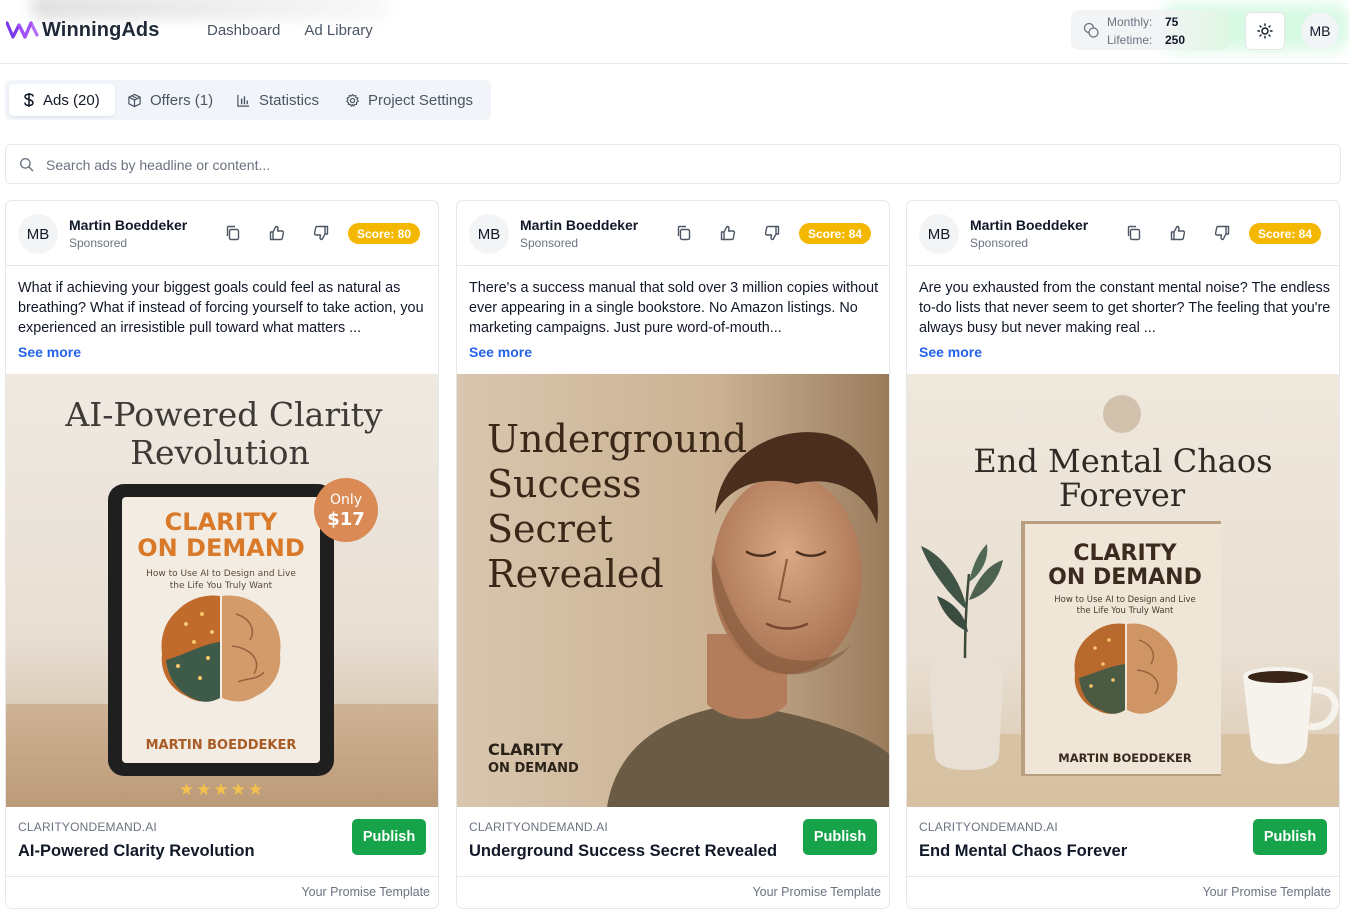  I want to click on bar-chart-icon, so click(243, 100).